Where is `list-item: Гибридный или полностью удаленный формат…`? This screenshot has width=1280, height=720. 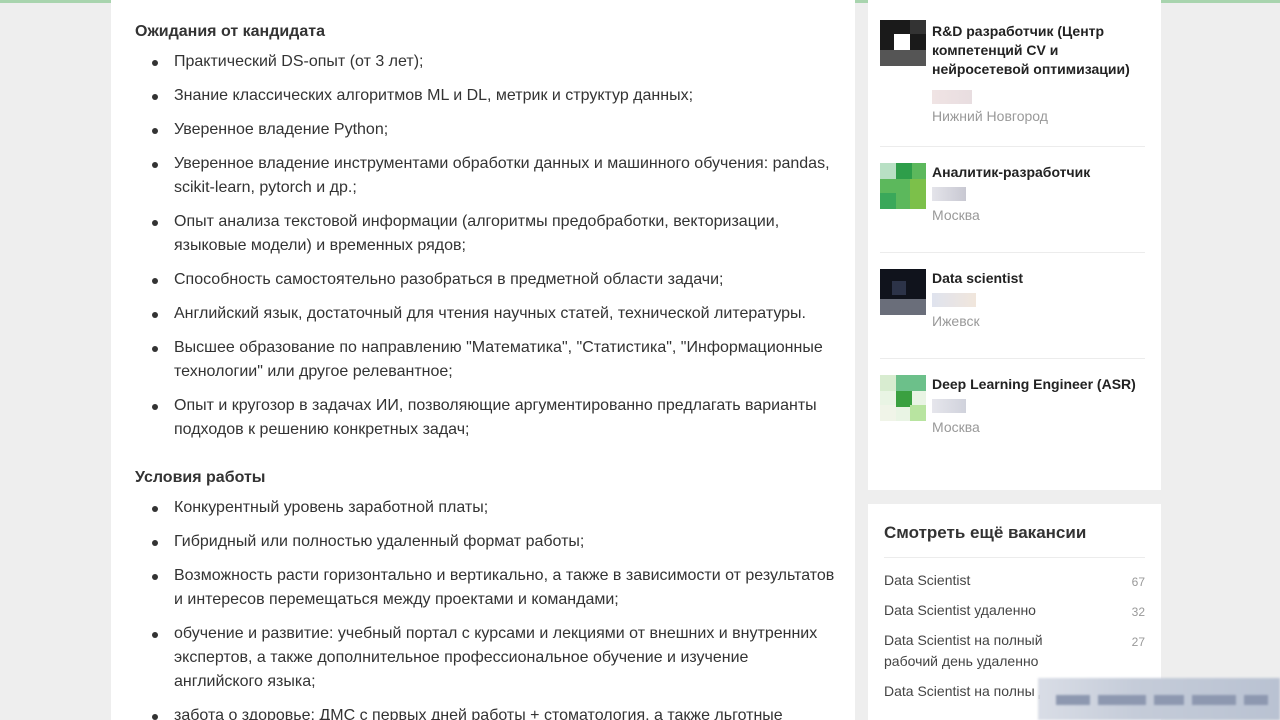
list-item: Гибридный или полностью удаленный формат… is located at coordinates (485, 542).